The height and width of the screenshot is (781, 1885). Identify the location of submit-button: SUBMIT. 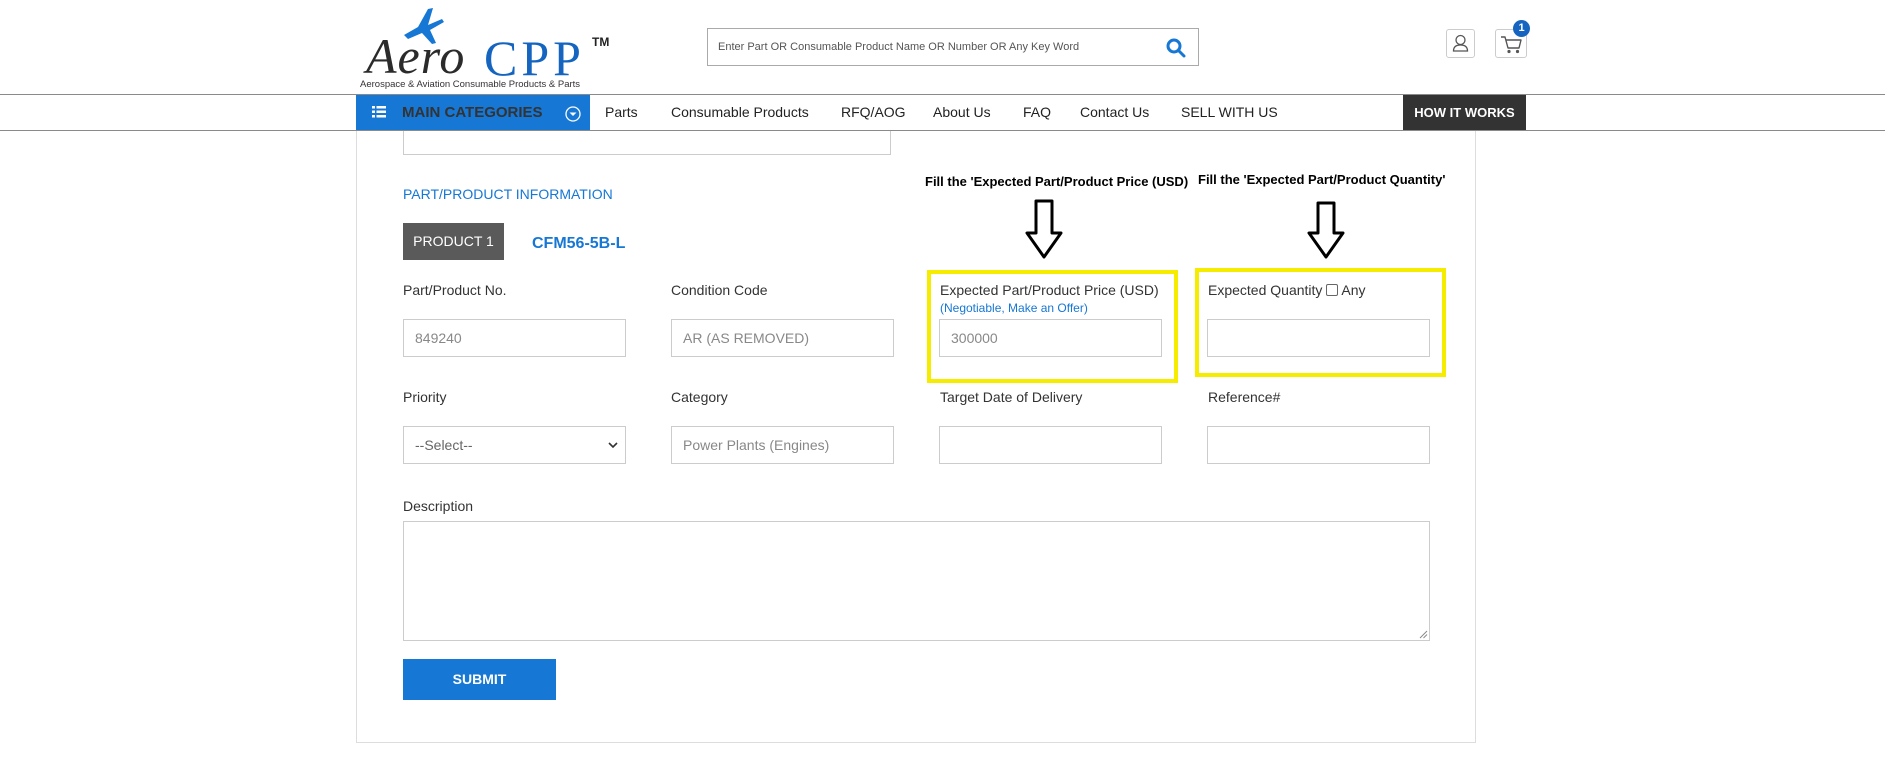
(479, 679).